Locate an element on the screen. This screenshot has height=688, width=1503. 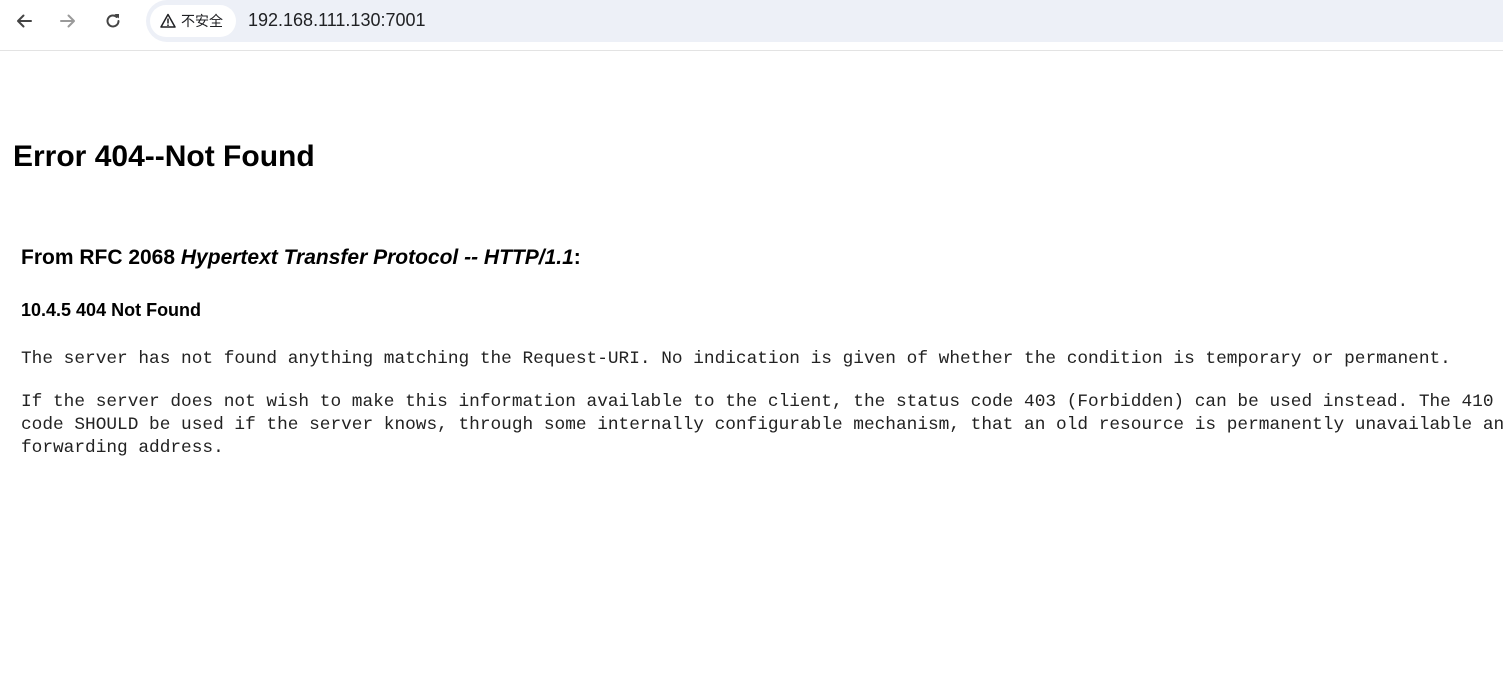
page-title: Error 404--Not Found is located at coordinates (164, 156).